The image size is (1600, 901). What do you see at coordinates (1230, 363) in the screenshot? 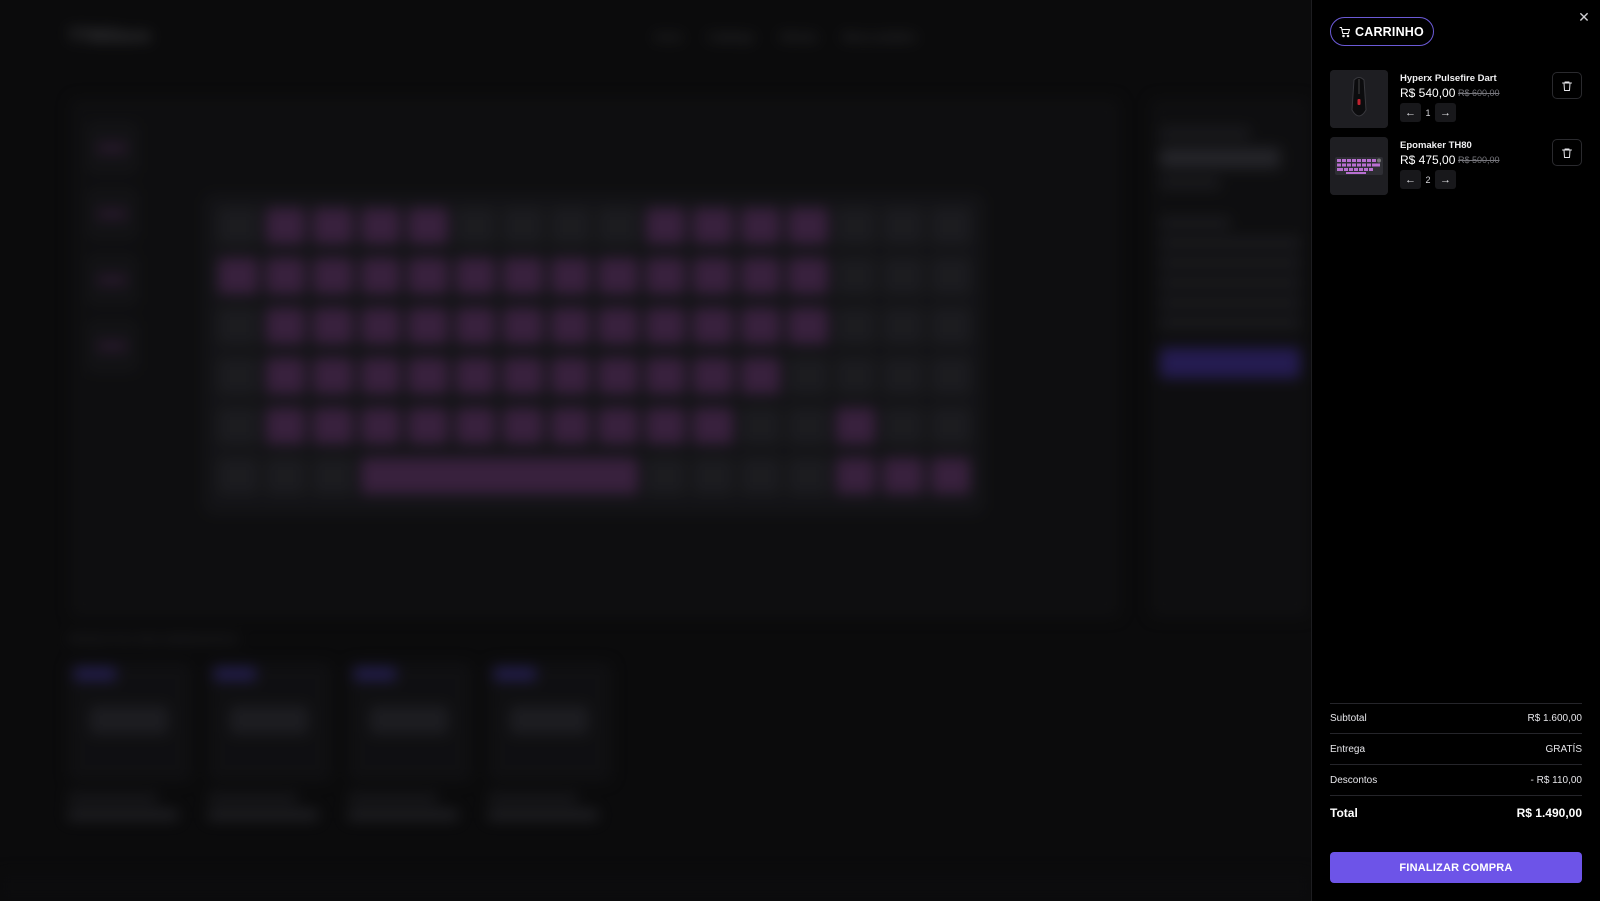
I see `placeholder-button` at bounding box center [1230, 363].